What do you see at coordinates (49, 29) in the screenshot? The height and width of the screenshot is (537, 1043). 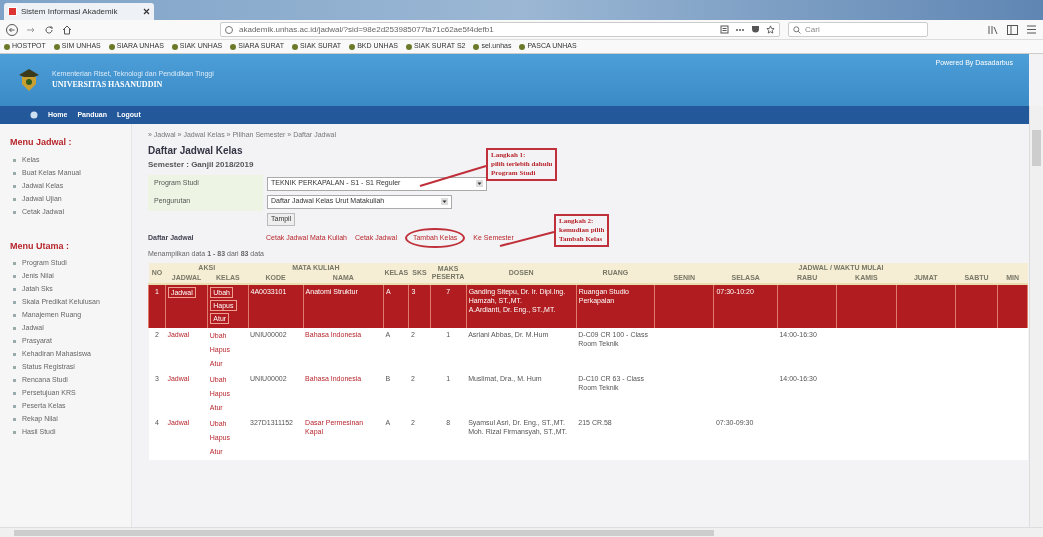 I see `reload-icon` at bounding box center [49, 29].